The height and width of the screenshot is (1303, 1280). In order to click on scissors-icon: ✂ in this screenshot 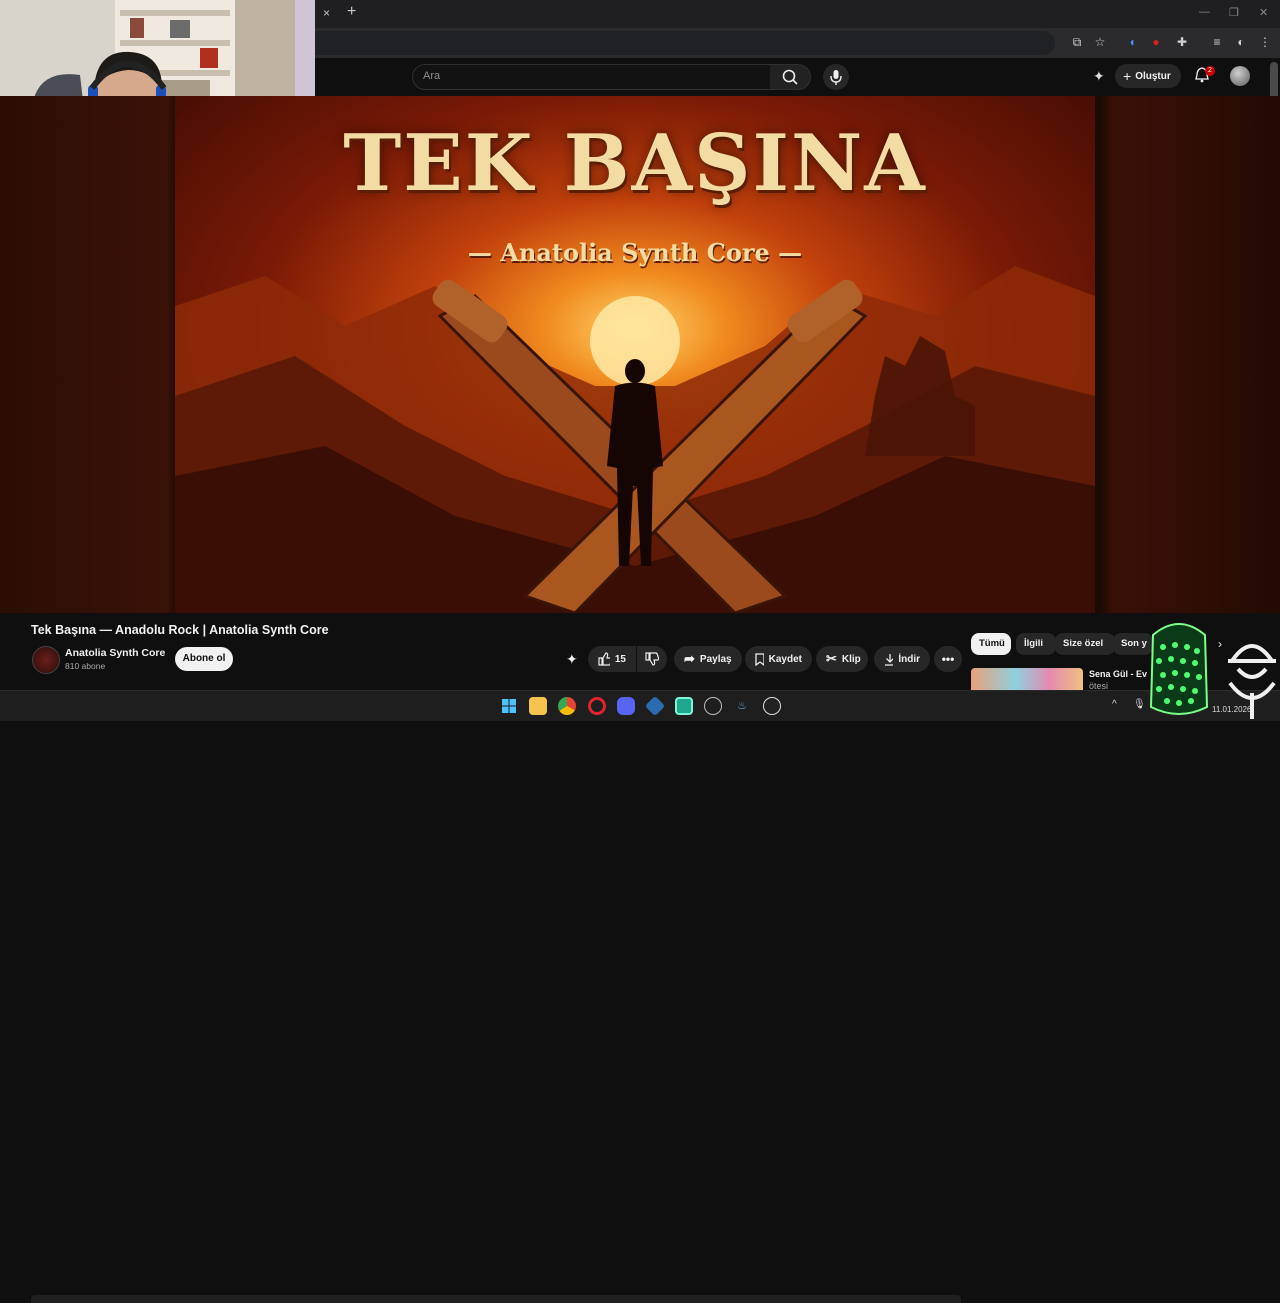, I will do `click(831, 658)`.